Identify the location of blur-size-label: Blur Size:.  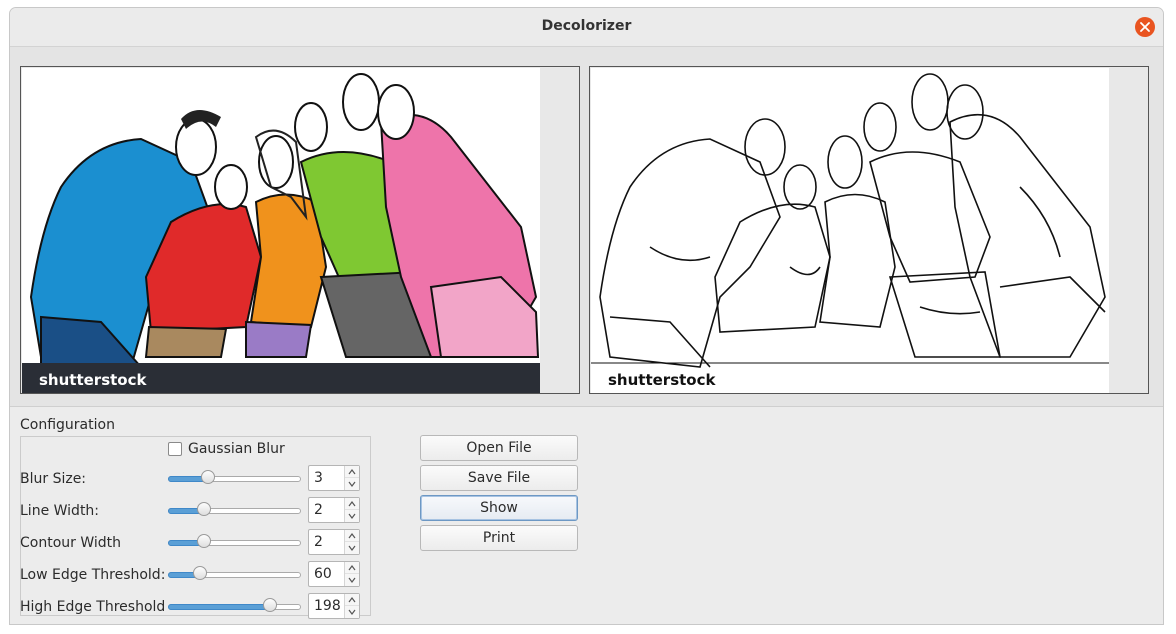
(53, 479).